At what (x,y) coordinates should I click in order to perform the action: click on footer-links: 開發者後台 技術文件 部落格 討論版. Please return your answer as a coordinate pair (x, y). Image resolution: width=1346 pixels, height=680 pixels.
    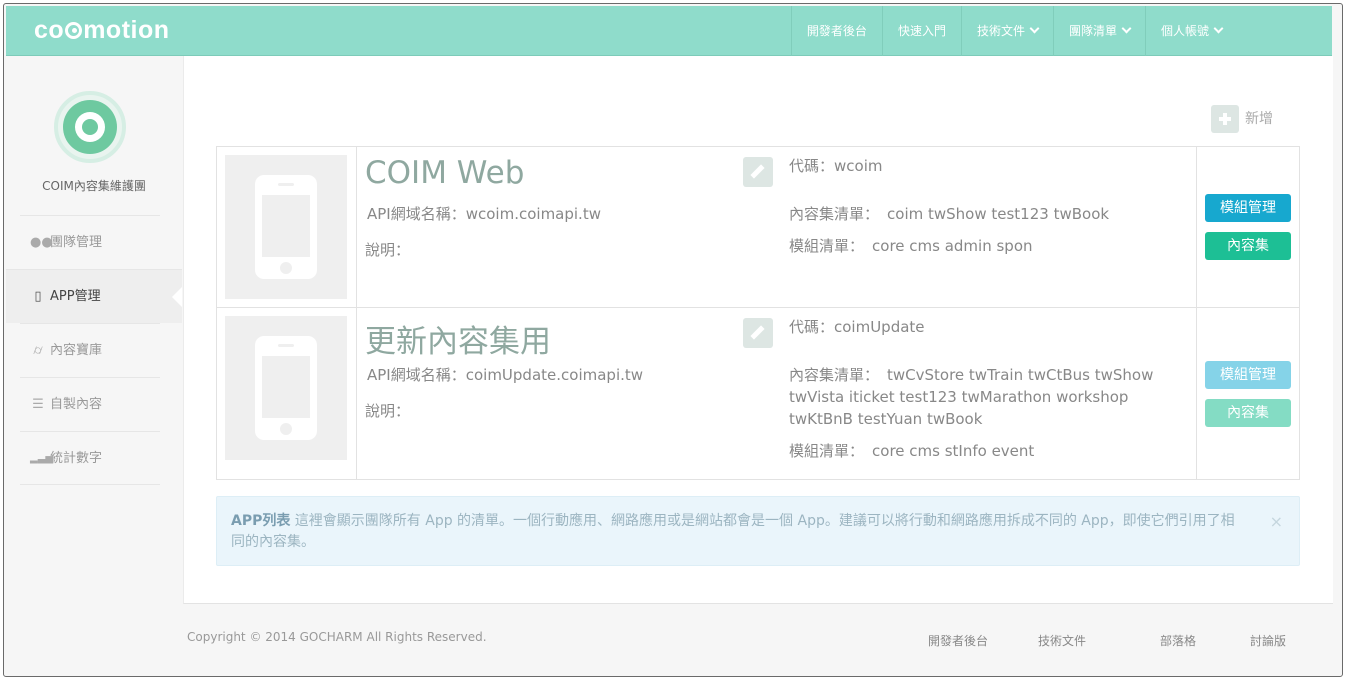
    Looking at the image, I should click on (673, 641).